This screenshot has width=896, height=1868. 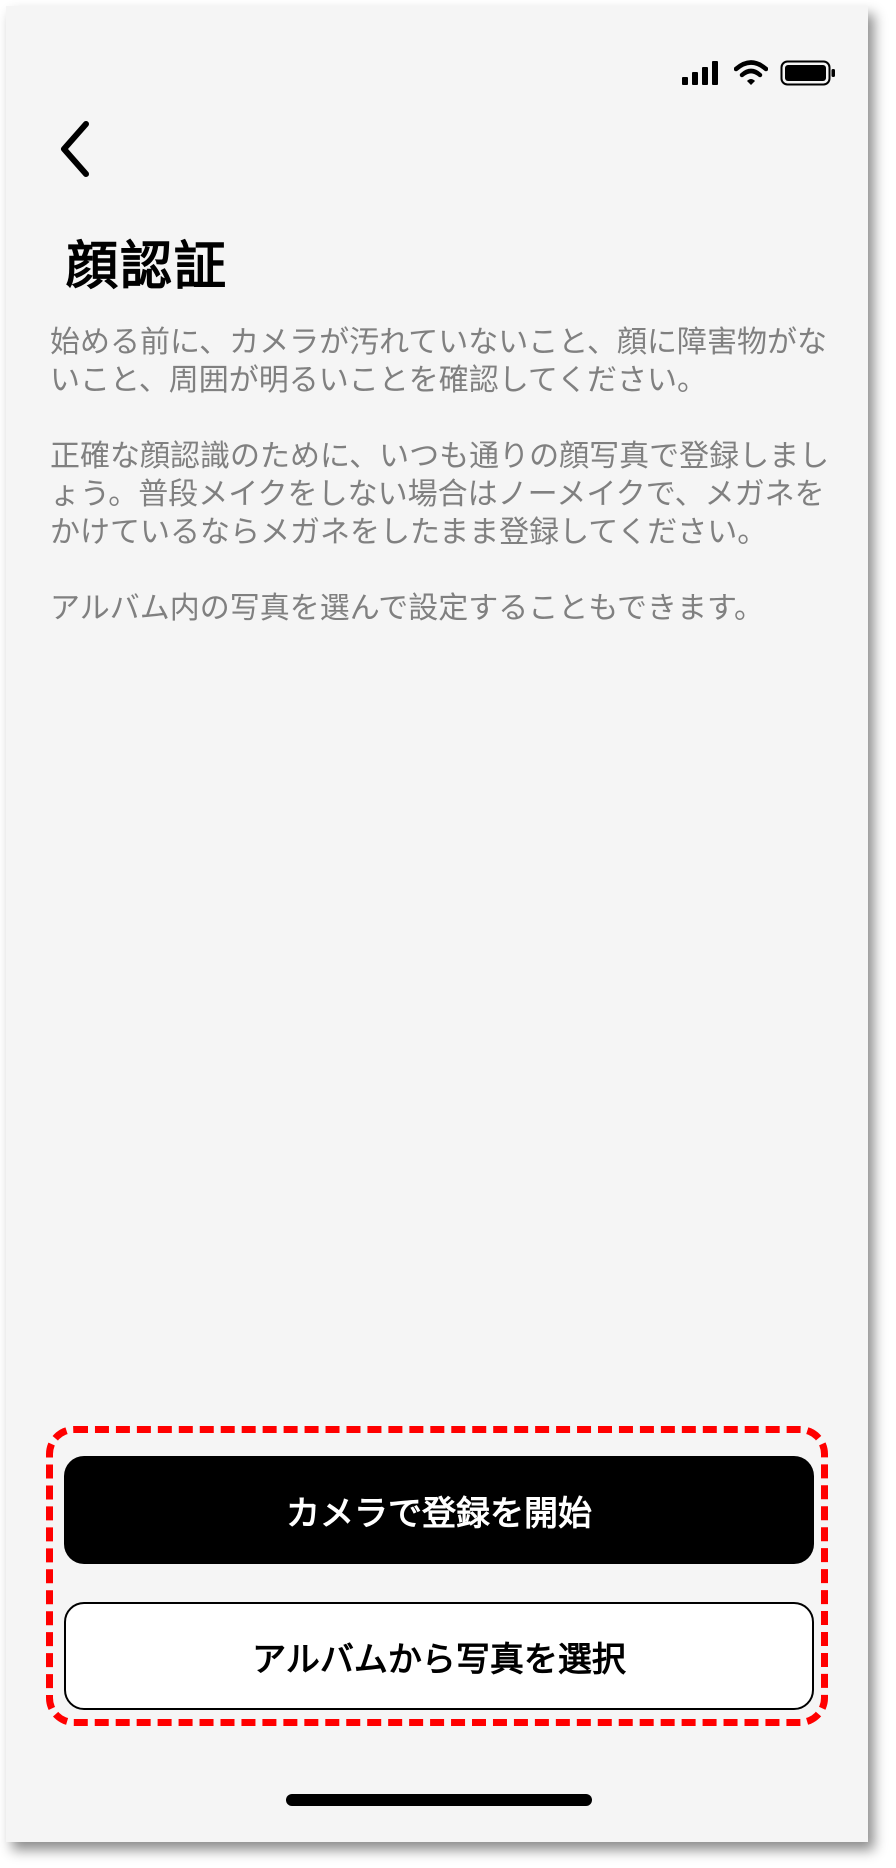 I want to click on chevron-left-icon, so click(x=75, y=149).